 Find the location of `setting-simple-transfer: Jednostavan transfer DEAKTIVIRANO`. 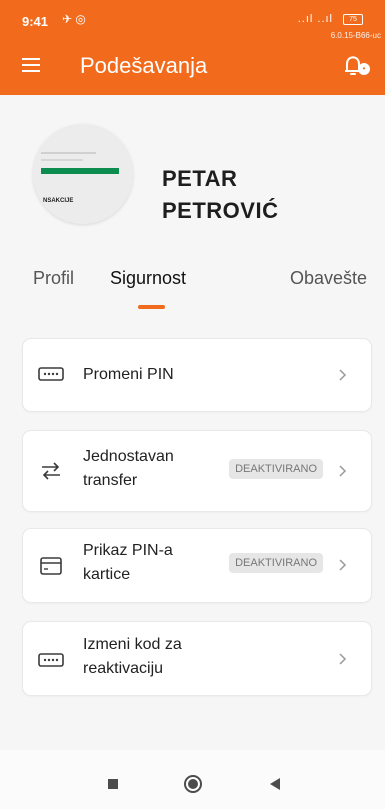

setting-simple-transfer: Jednostavan transfer DEAKTIVIRANO is located at coordinates (197, 471).